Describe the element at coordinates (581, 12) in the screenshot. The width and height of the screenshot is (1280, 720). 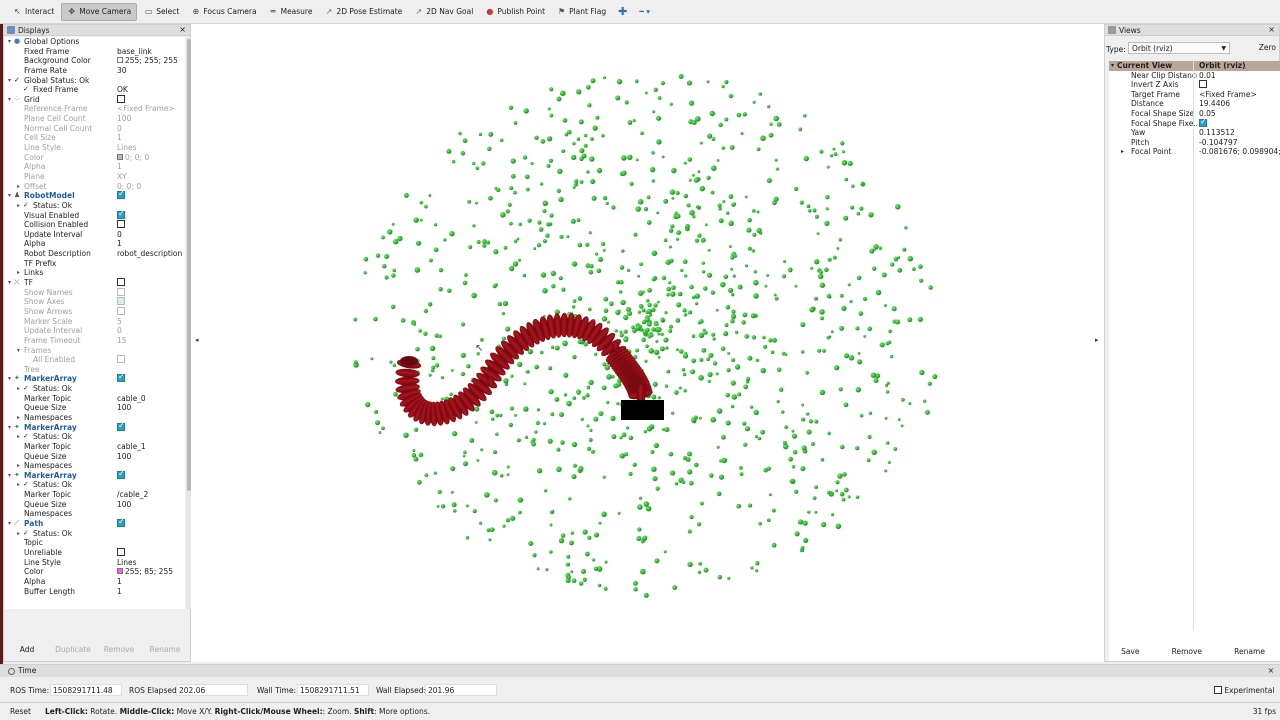
I see `tool-plant-flag-button: ⚑ Plant Flag` at that location.